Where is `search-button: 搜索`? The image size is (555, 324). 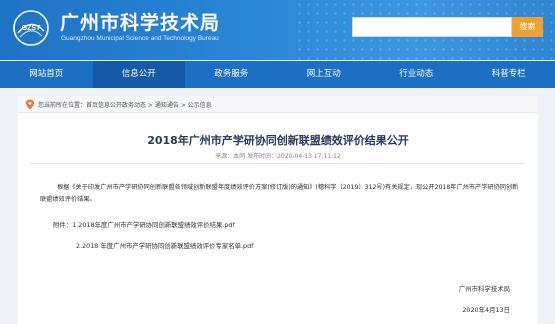
search-button: 搜索 is located at coordinates (527, 27).